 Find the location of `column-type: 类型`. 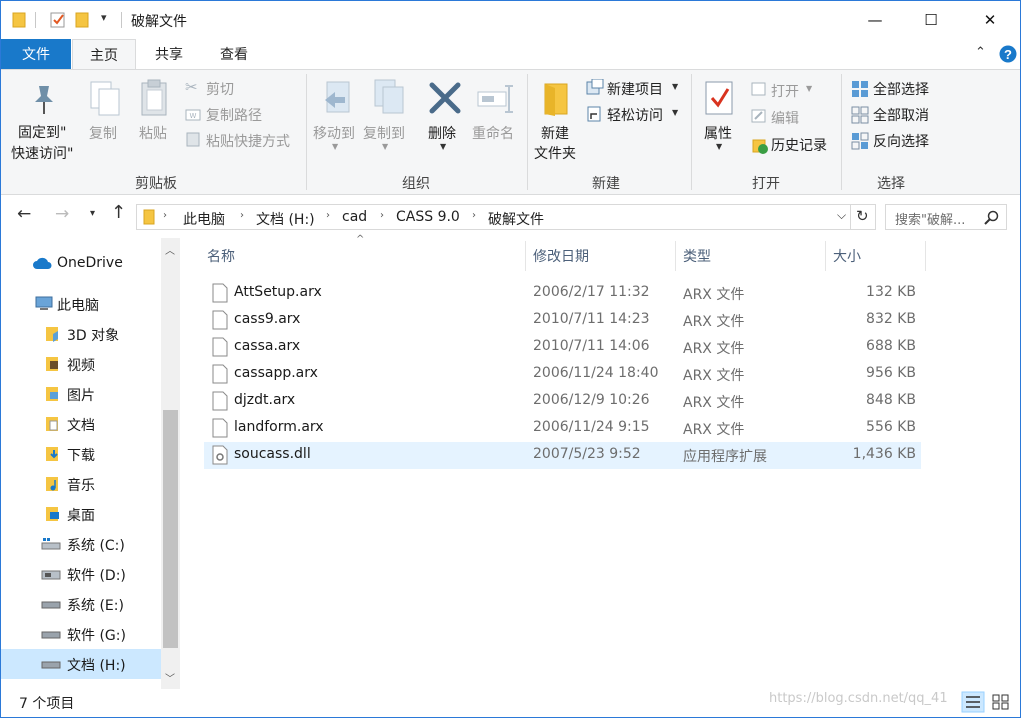

column-type: 类型 is located at coordinates (697, 256).